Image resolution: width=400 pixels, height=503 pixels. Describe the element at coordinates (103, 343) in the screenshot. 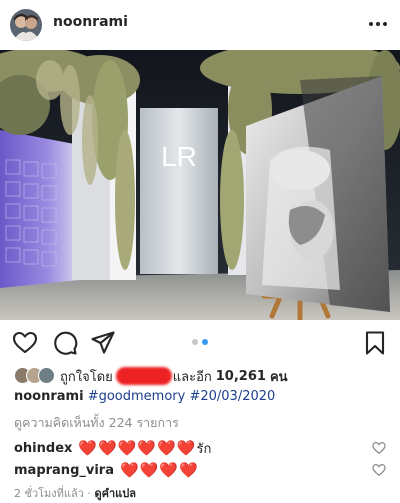

I see `share-icon` at that location.